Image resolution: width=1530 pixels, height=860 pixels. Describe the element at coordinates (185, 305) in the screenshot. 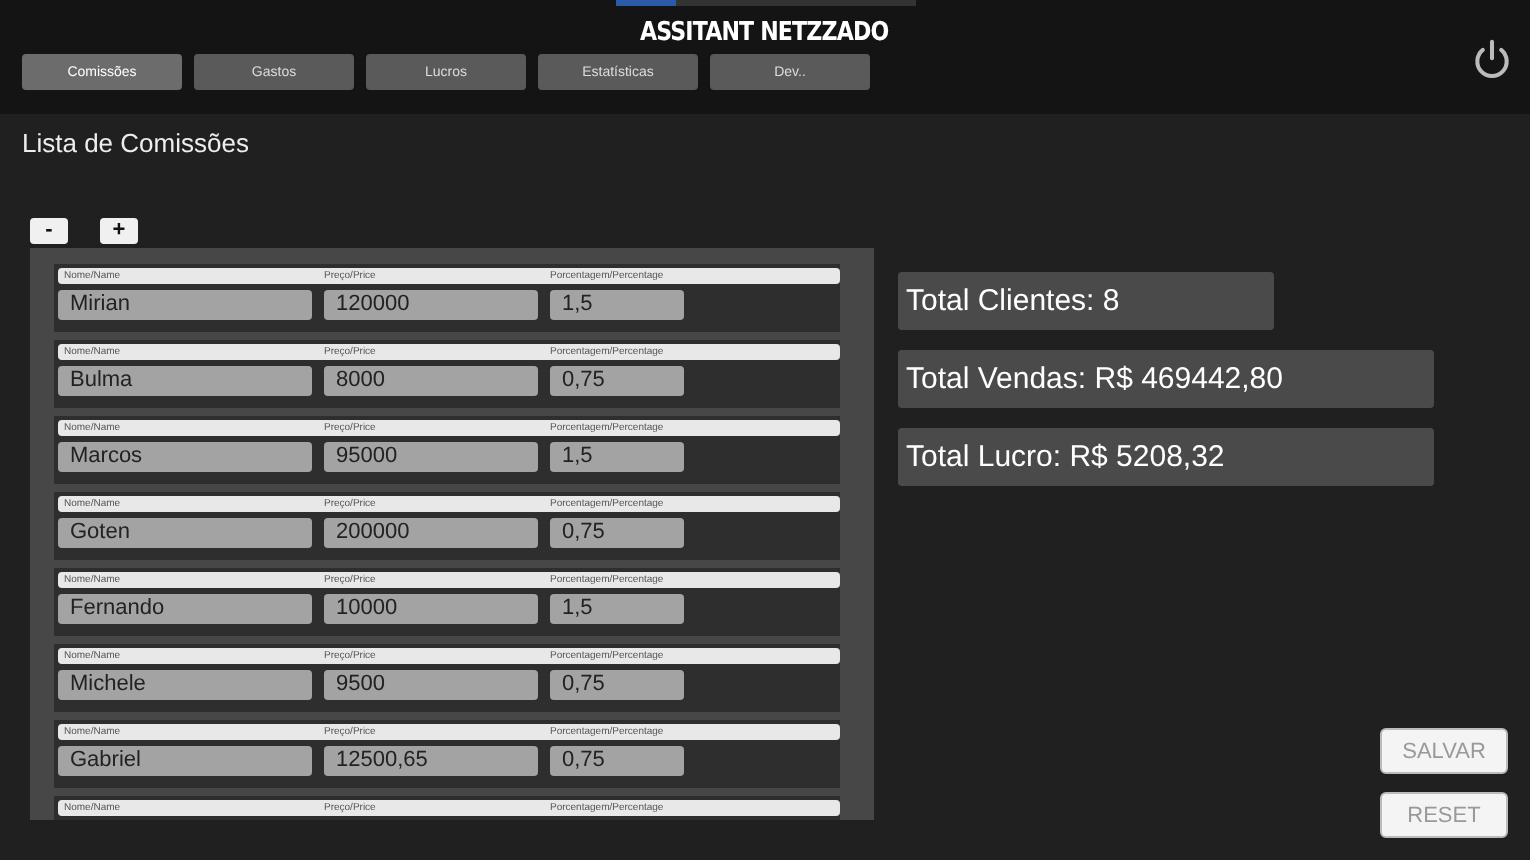

I see `name-field: Mirian` at that location.